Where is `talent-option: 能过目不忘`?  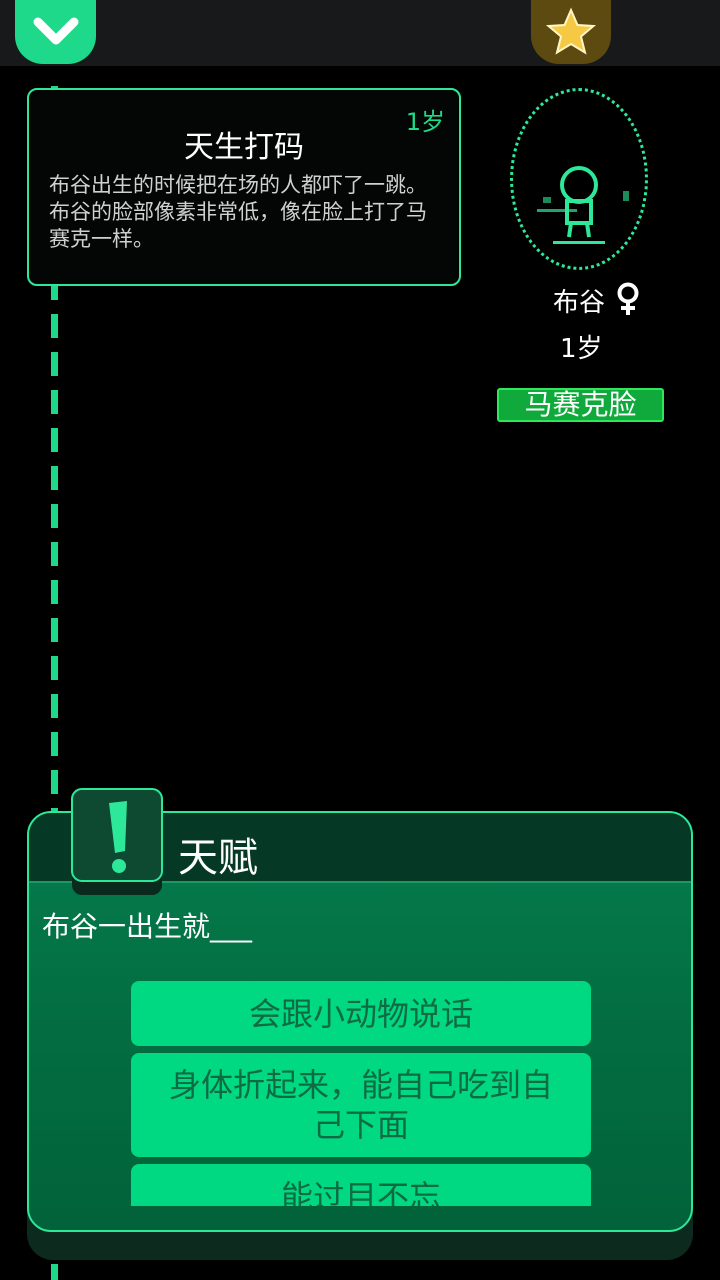 talent-option: 能过目不忘 is located at coordinates (361, 1185).